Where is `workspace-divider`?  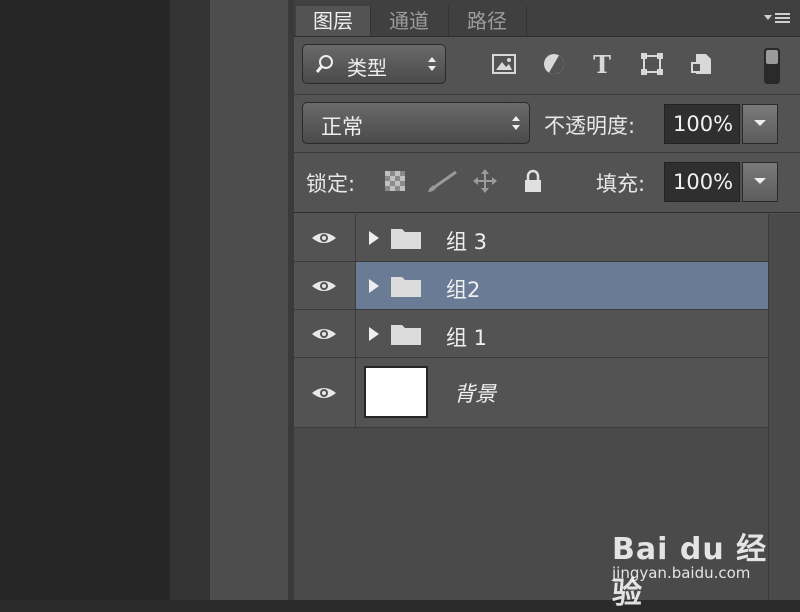
workspace-divider is located at coordinates (190, 300).